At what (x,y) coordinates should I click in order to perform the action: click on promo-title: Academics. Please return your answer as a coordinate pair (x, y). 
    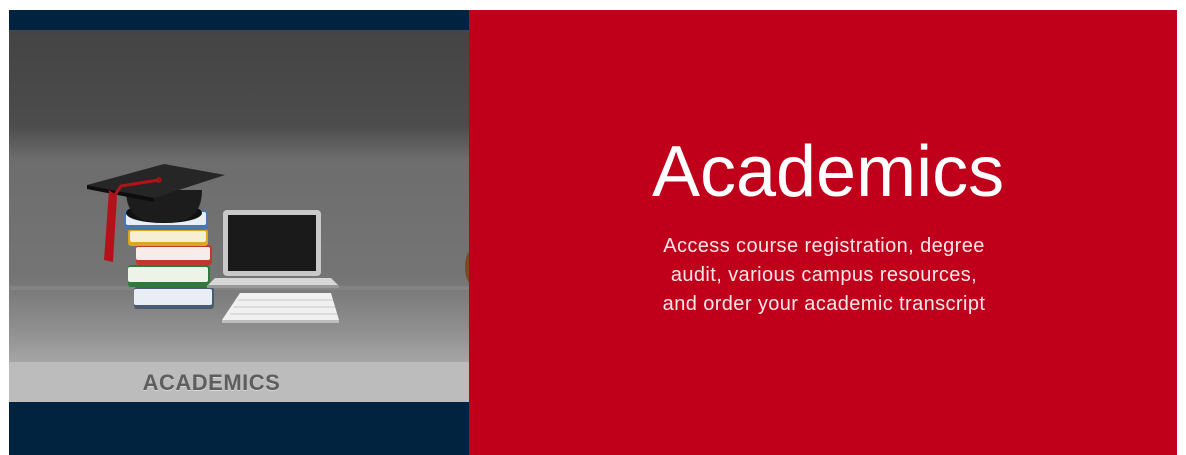
    Looking at the image, I should click on (828, 172).